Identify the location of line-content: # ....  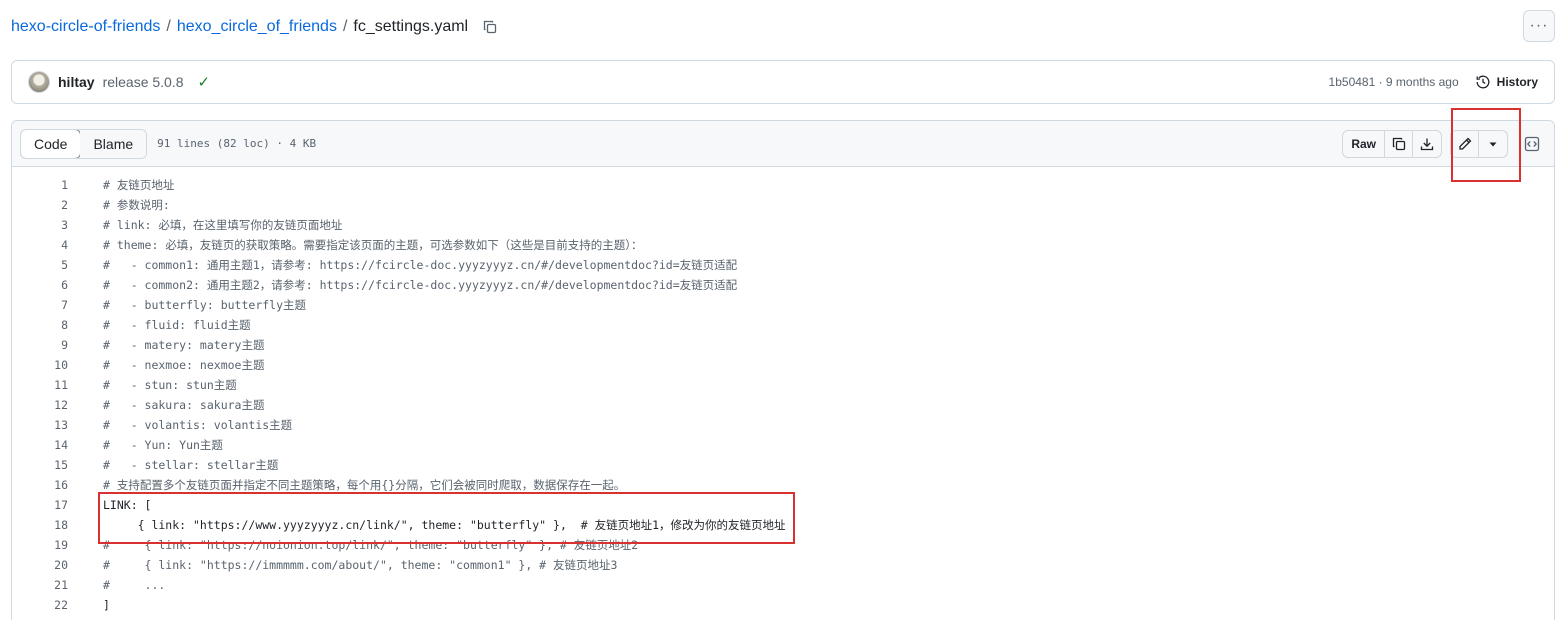
(134, 585).